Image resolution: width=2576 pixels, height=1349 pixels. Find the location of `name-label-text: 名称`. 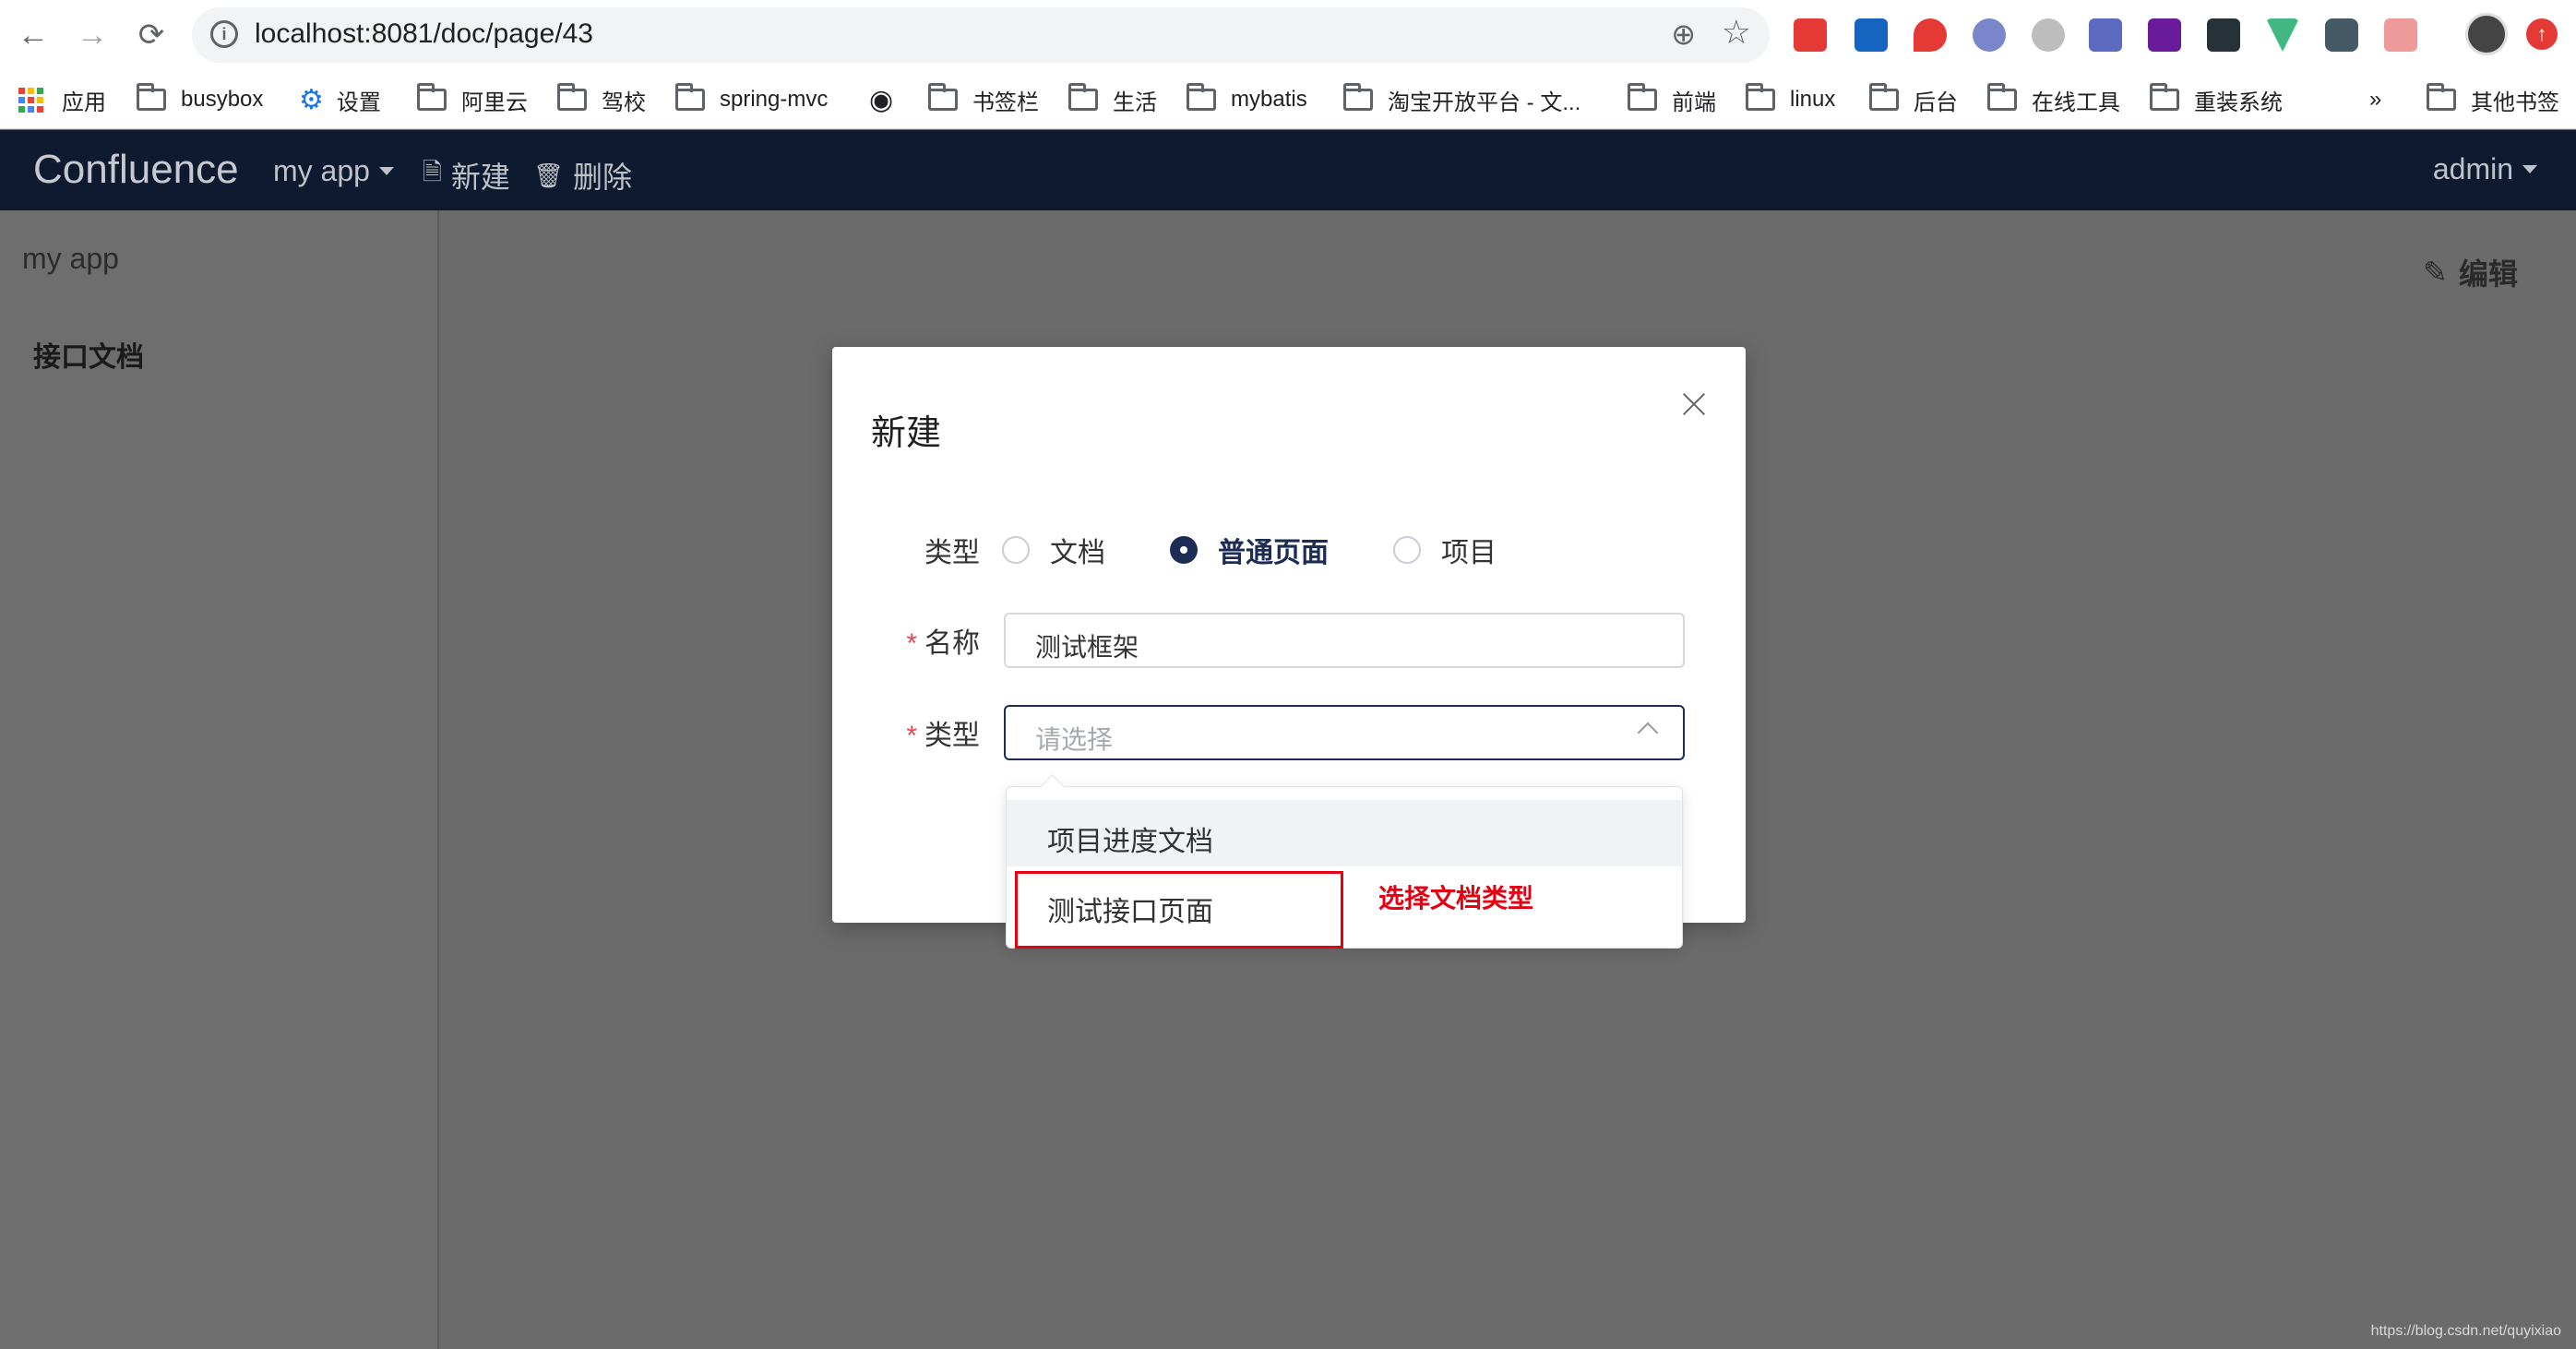

name-label-text: 名称 is located at coordinates (952, 643).